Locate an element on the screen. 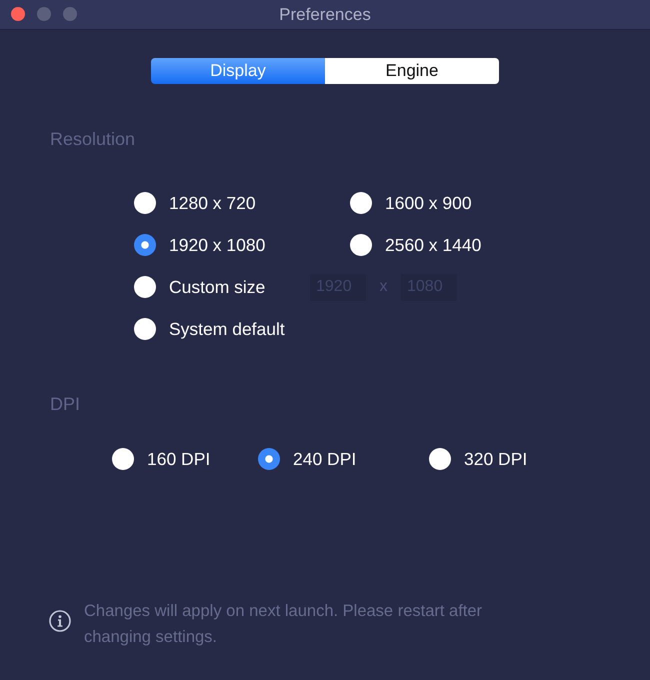  radio-label: 1280 x 720 is located at coordinates (212, 203).